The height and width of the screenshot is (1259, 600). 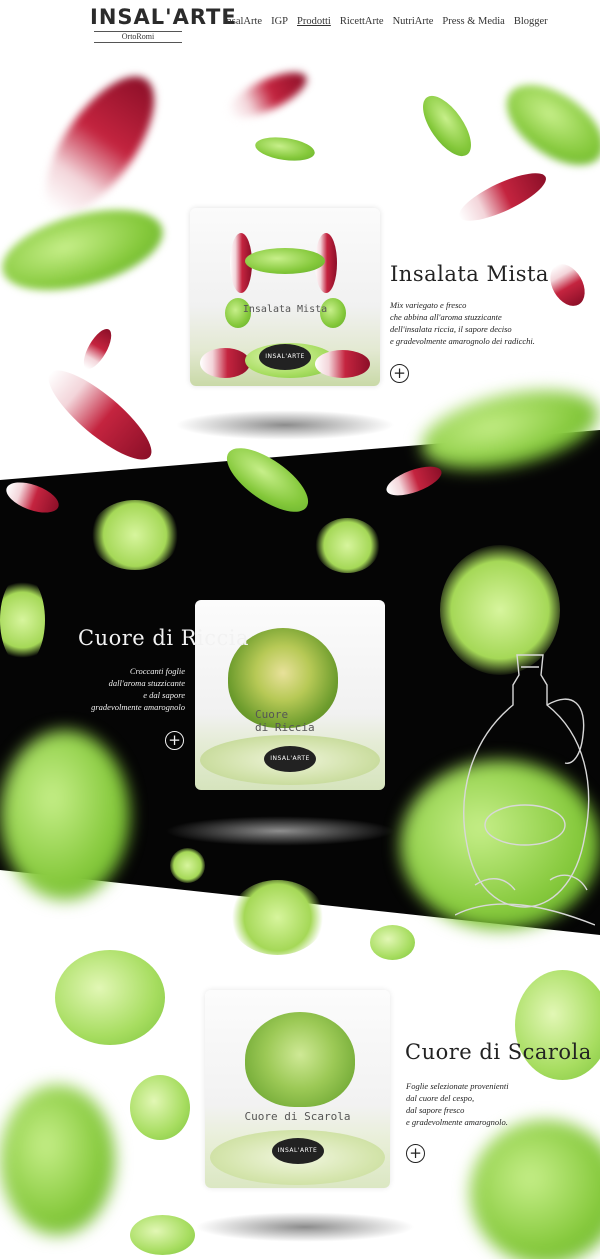 I want to click on bag-label: Insalata Mista, so click(x=285, y=309).